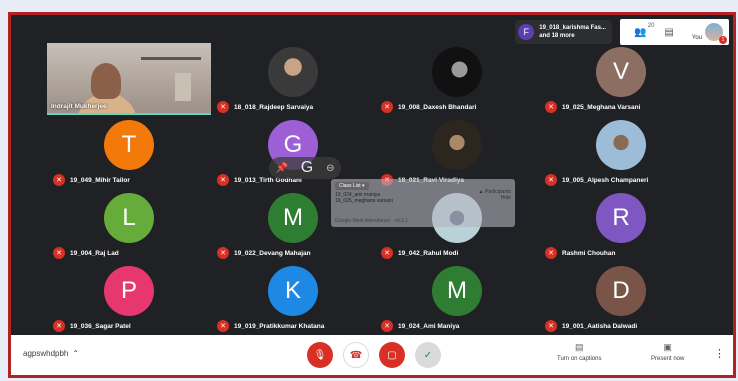 The height and width of the screenshot is (381, 738). What do you see at coordinates (76, 353) in the screenshot?
I see `chevron-up-icon: ⌃` at bounding box center [76, 353].